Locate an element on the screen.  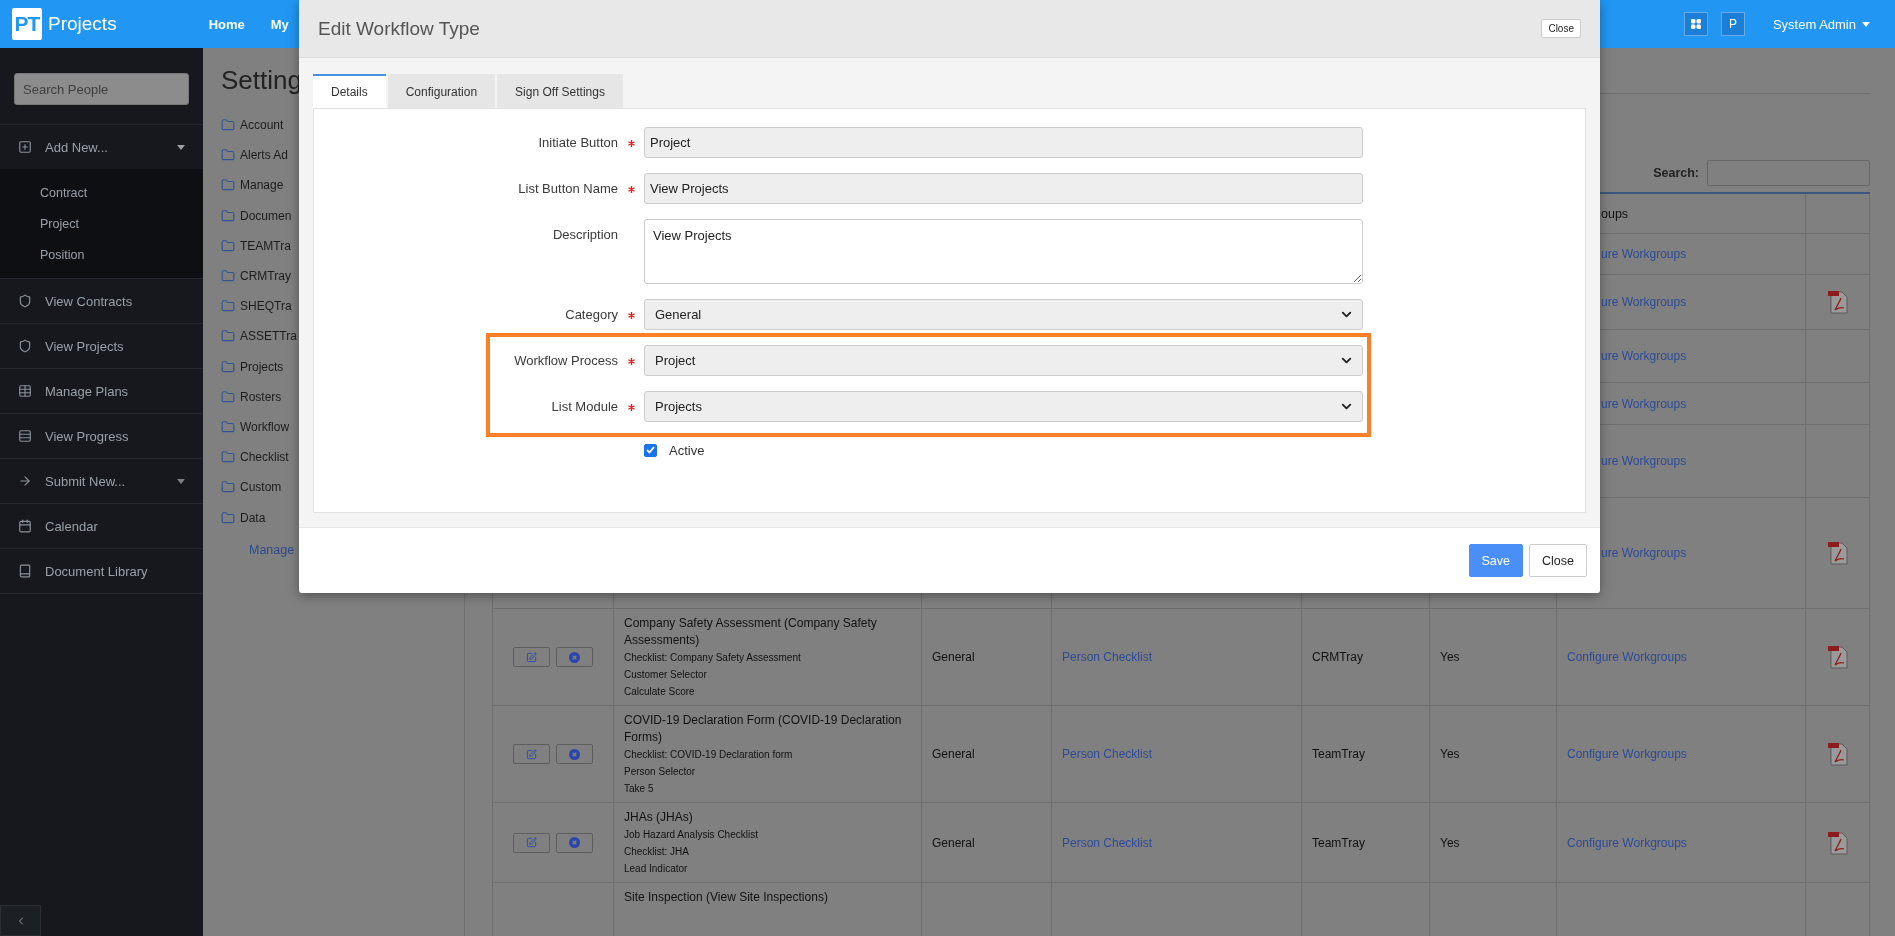
search-label: Search: is located at coordinates (1676, 173).